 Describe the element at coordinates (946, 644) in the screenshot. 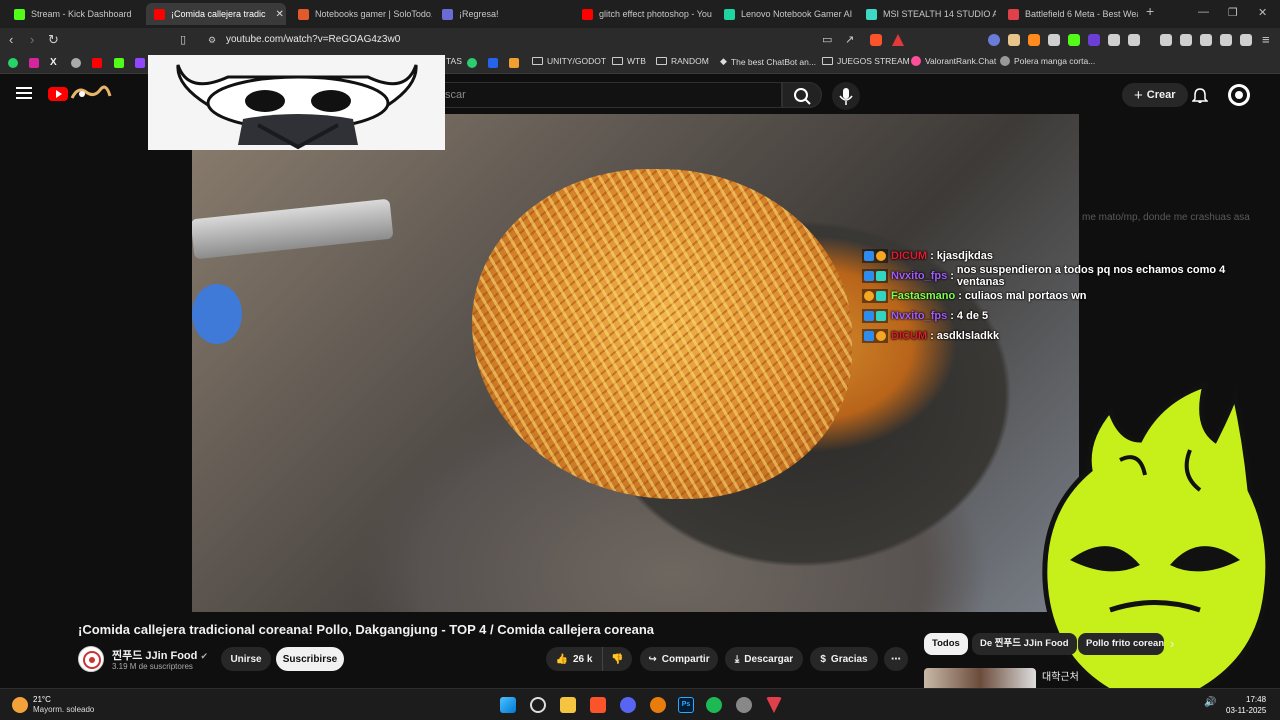

I see `chip-all: Todos` at that location.